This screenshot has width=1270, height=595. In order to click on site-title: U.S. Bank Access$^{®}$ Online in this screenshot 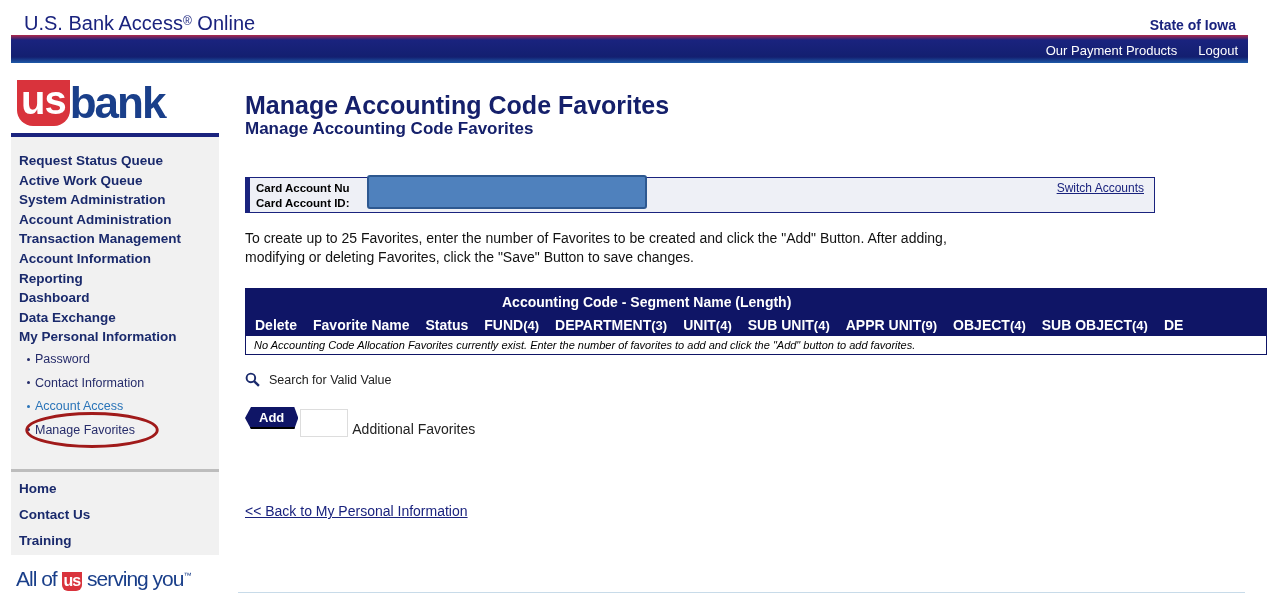, I will do `click(140, 23)`.